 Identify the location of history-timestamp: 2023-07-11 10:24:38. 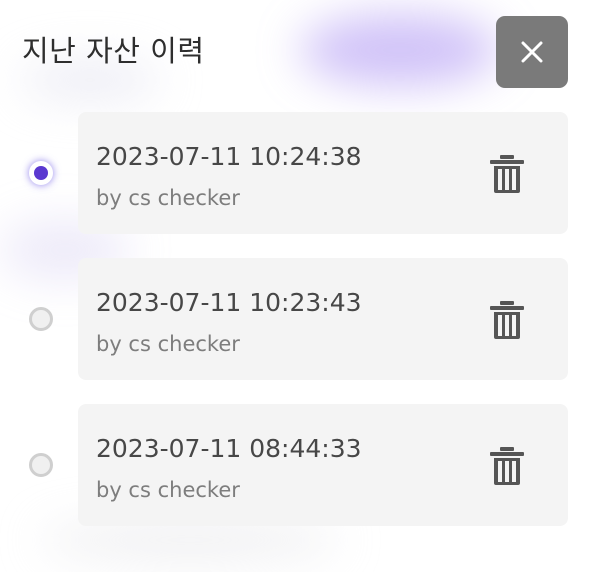
(229, 156).